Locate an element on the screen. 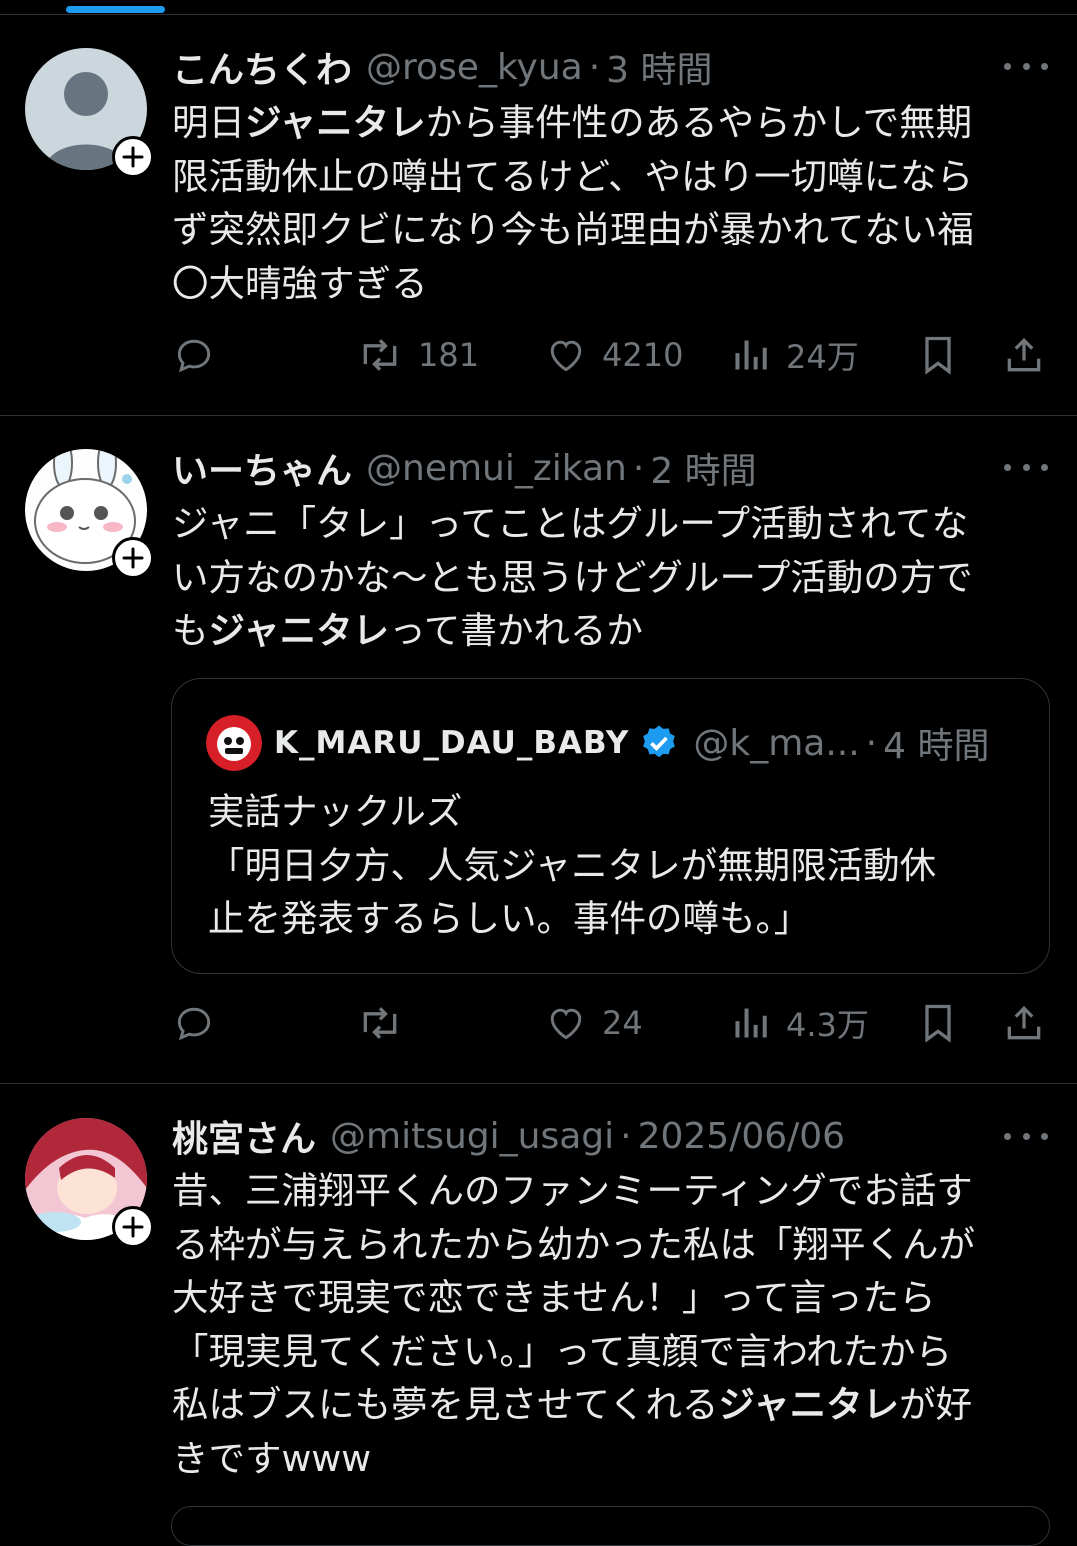  views-button: 24万 is located at coordinates (795, 355).